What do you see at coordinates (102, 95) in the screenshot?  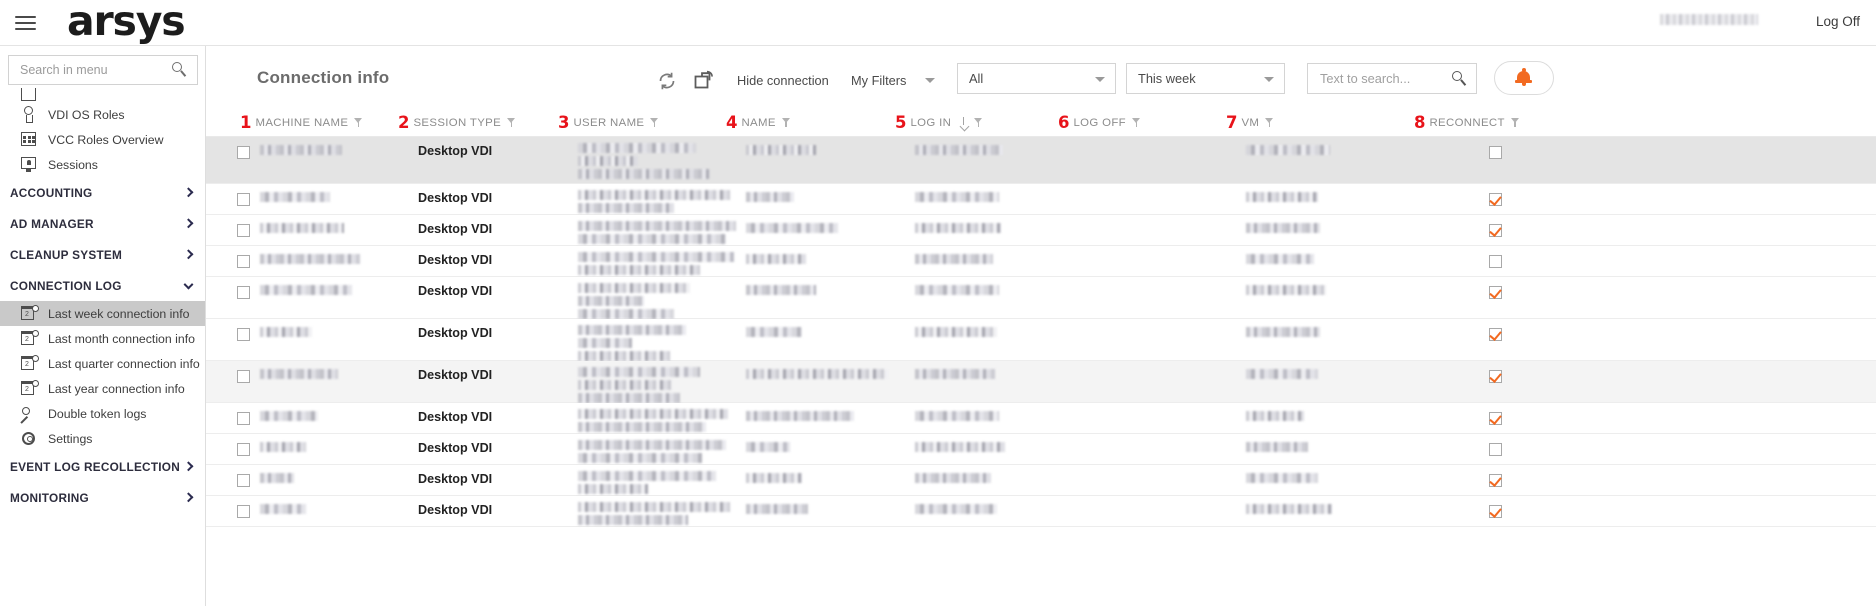 I see `sidebar-item-clipped` at bounding box center [102, 95].